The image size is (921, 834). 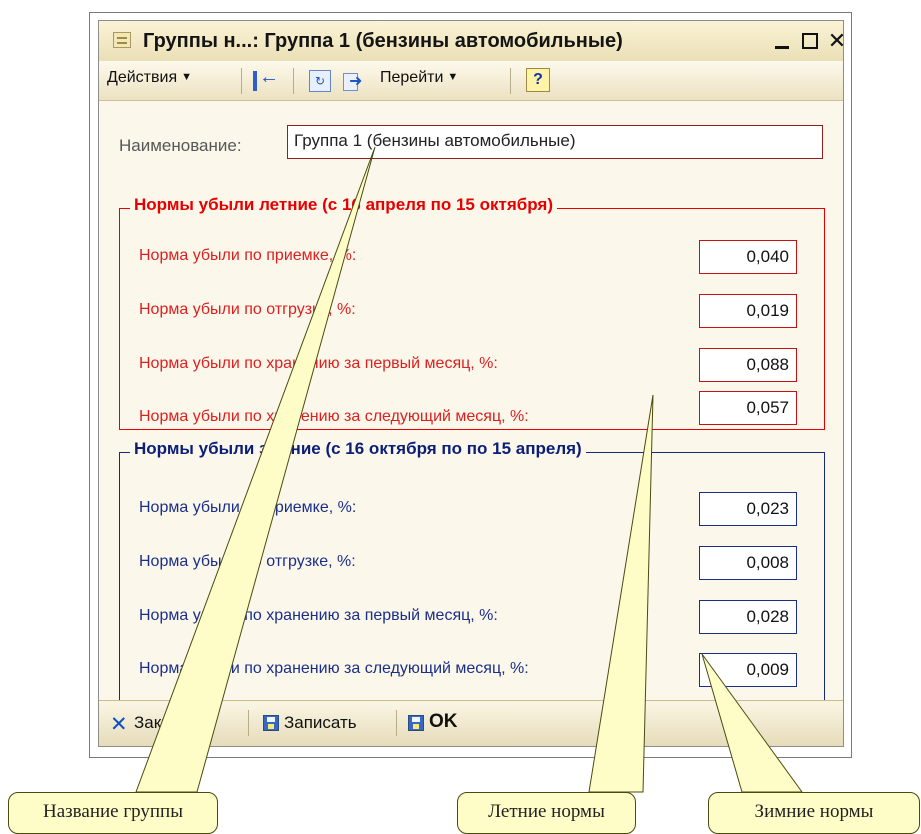 What do you see at coordinates (166, 723) in the screenshot?
I see `close-button: Закрыть` at bounding box center [166, 723].